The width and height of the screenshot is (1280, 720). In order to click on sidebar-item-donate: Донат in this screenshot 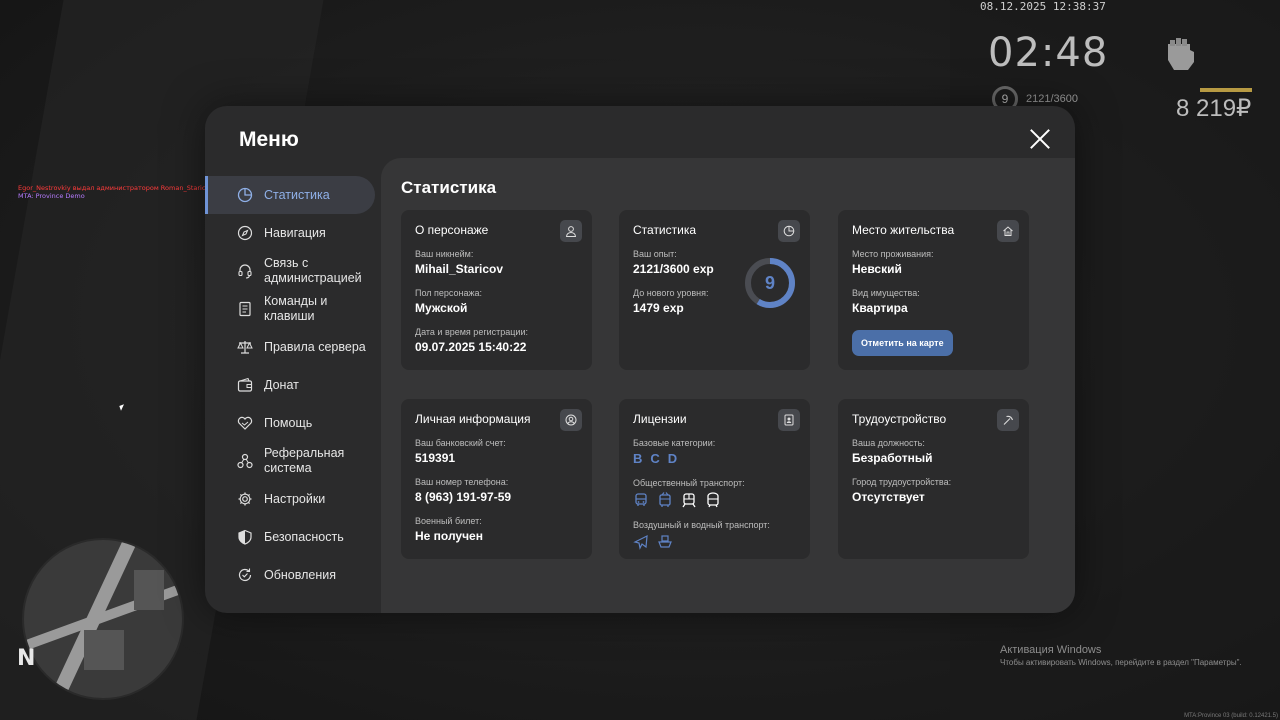, I will do `click(293, 385)`.